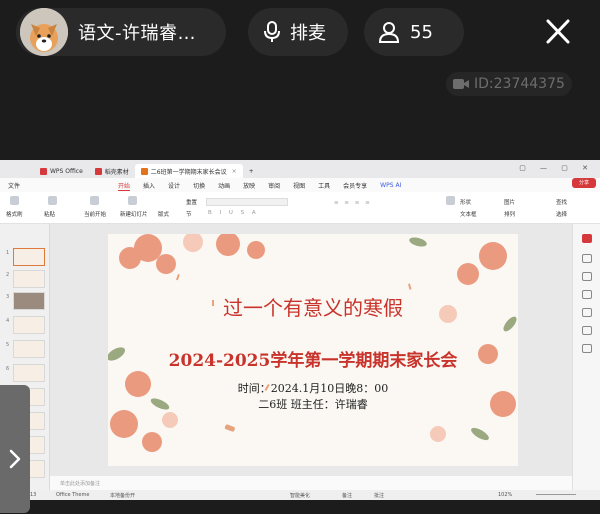  What do you see at coordinates (461, 84) in the screenshot?
I see `video-camera-icon` at bounding box center [461, 84].